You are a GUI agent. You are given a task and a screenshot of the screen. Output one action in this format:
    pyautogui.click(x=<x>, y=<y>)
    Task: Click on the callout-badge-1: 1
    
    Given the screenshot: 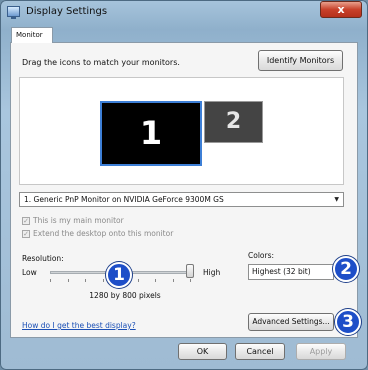 What is the action you would take?
    pyautogui.click(x=119, y=275)
    